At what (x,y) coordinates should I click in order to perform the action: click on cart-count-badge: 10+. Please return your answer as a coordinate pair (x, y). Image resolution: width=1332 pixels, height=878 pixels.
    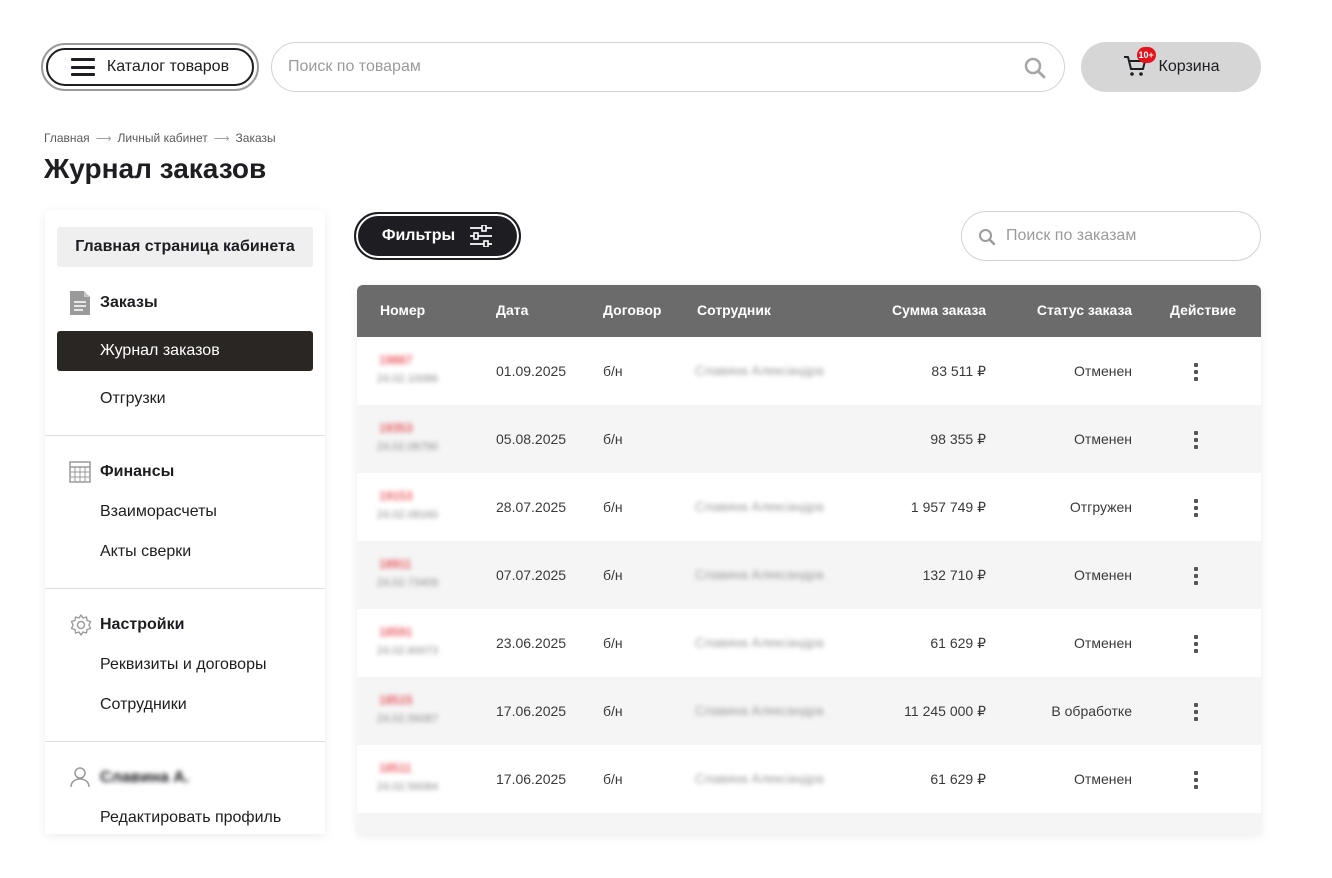
    Looking at the image, I should click on (1146, 55).